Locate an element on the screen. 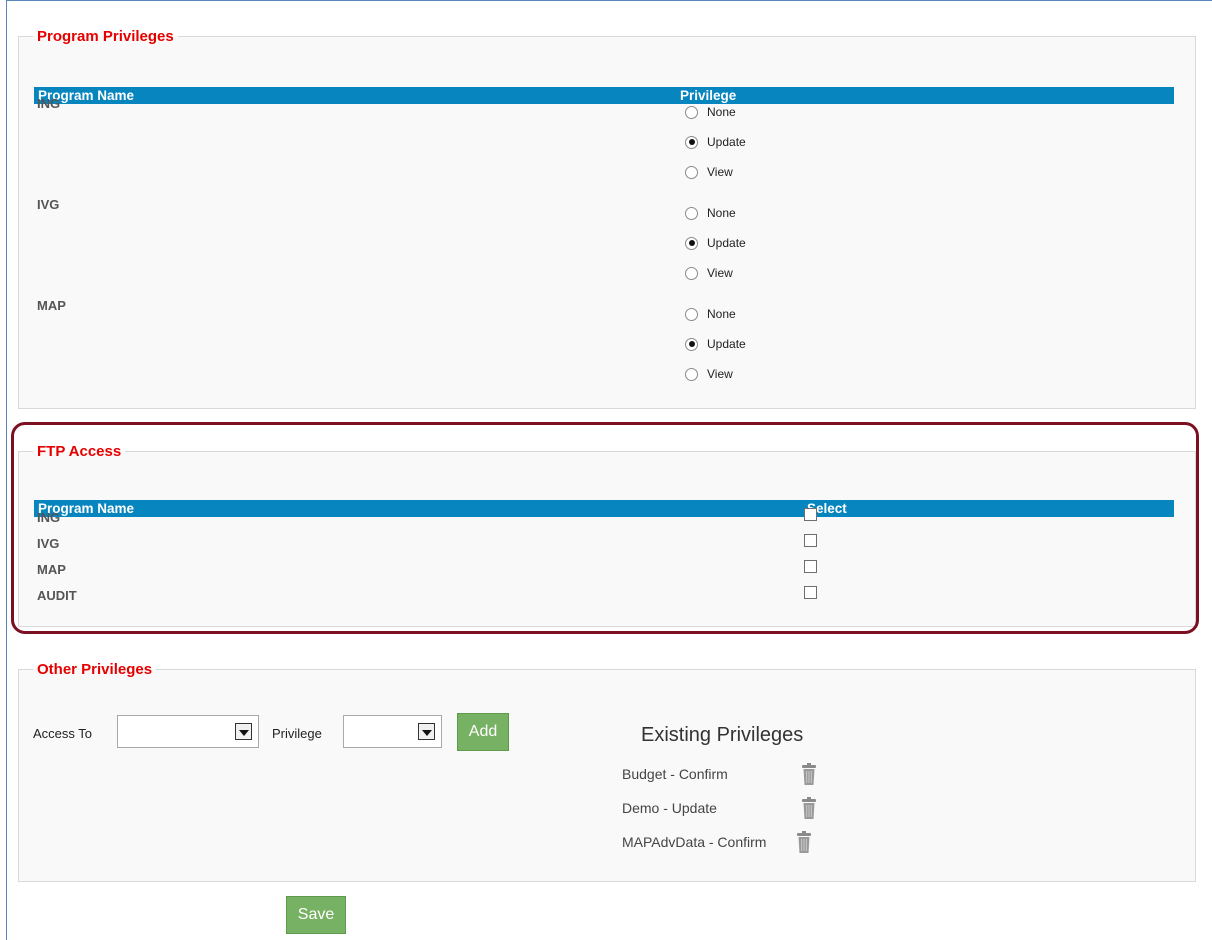 The width and height of the screenshot is (1212, 940). window-left-border is located at coordinates (6, 470).